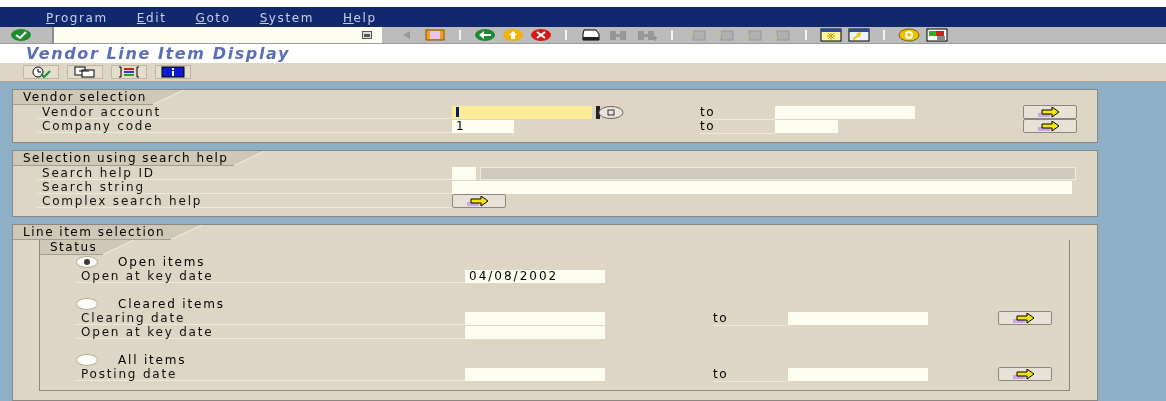 This screenshot has height=401, width=1166. I want to click on field-label: Company code, so click(244, 126).